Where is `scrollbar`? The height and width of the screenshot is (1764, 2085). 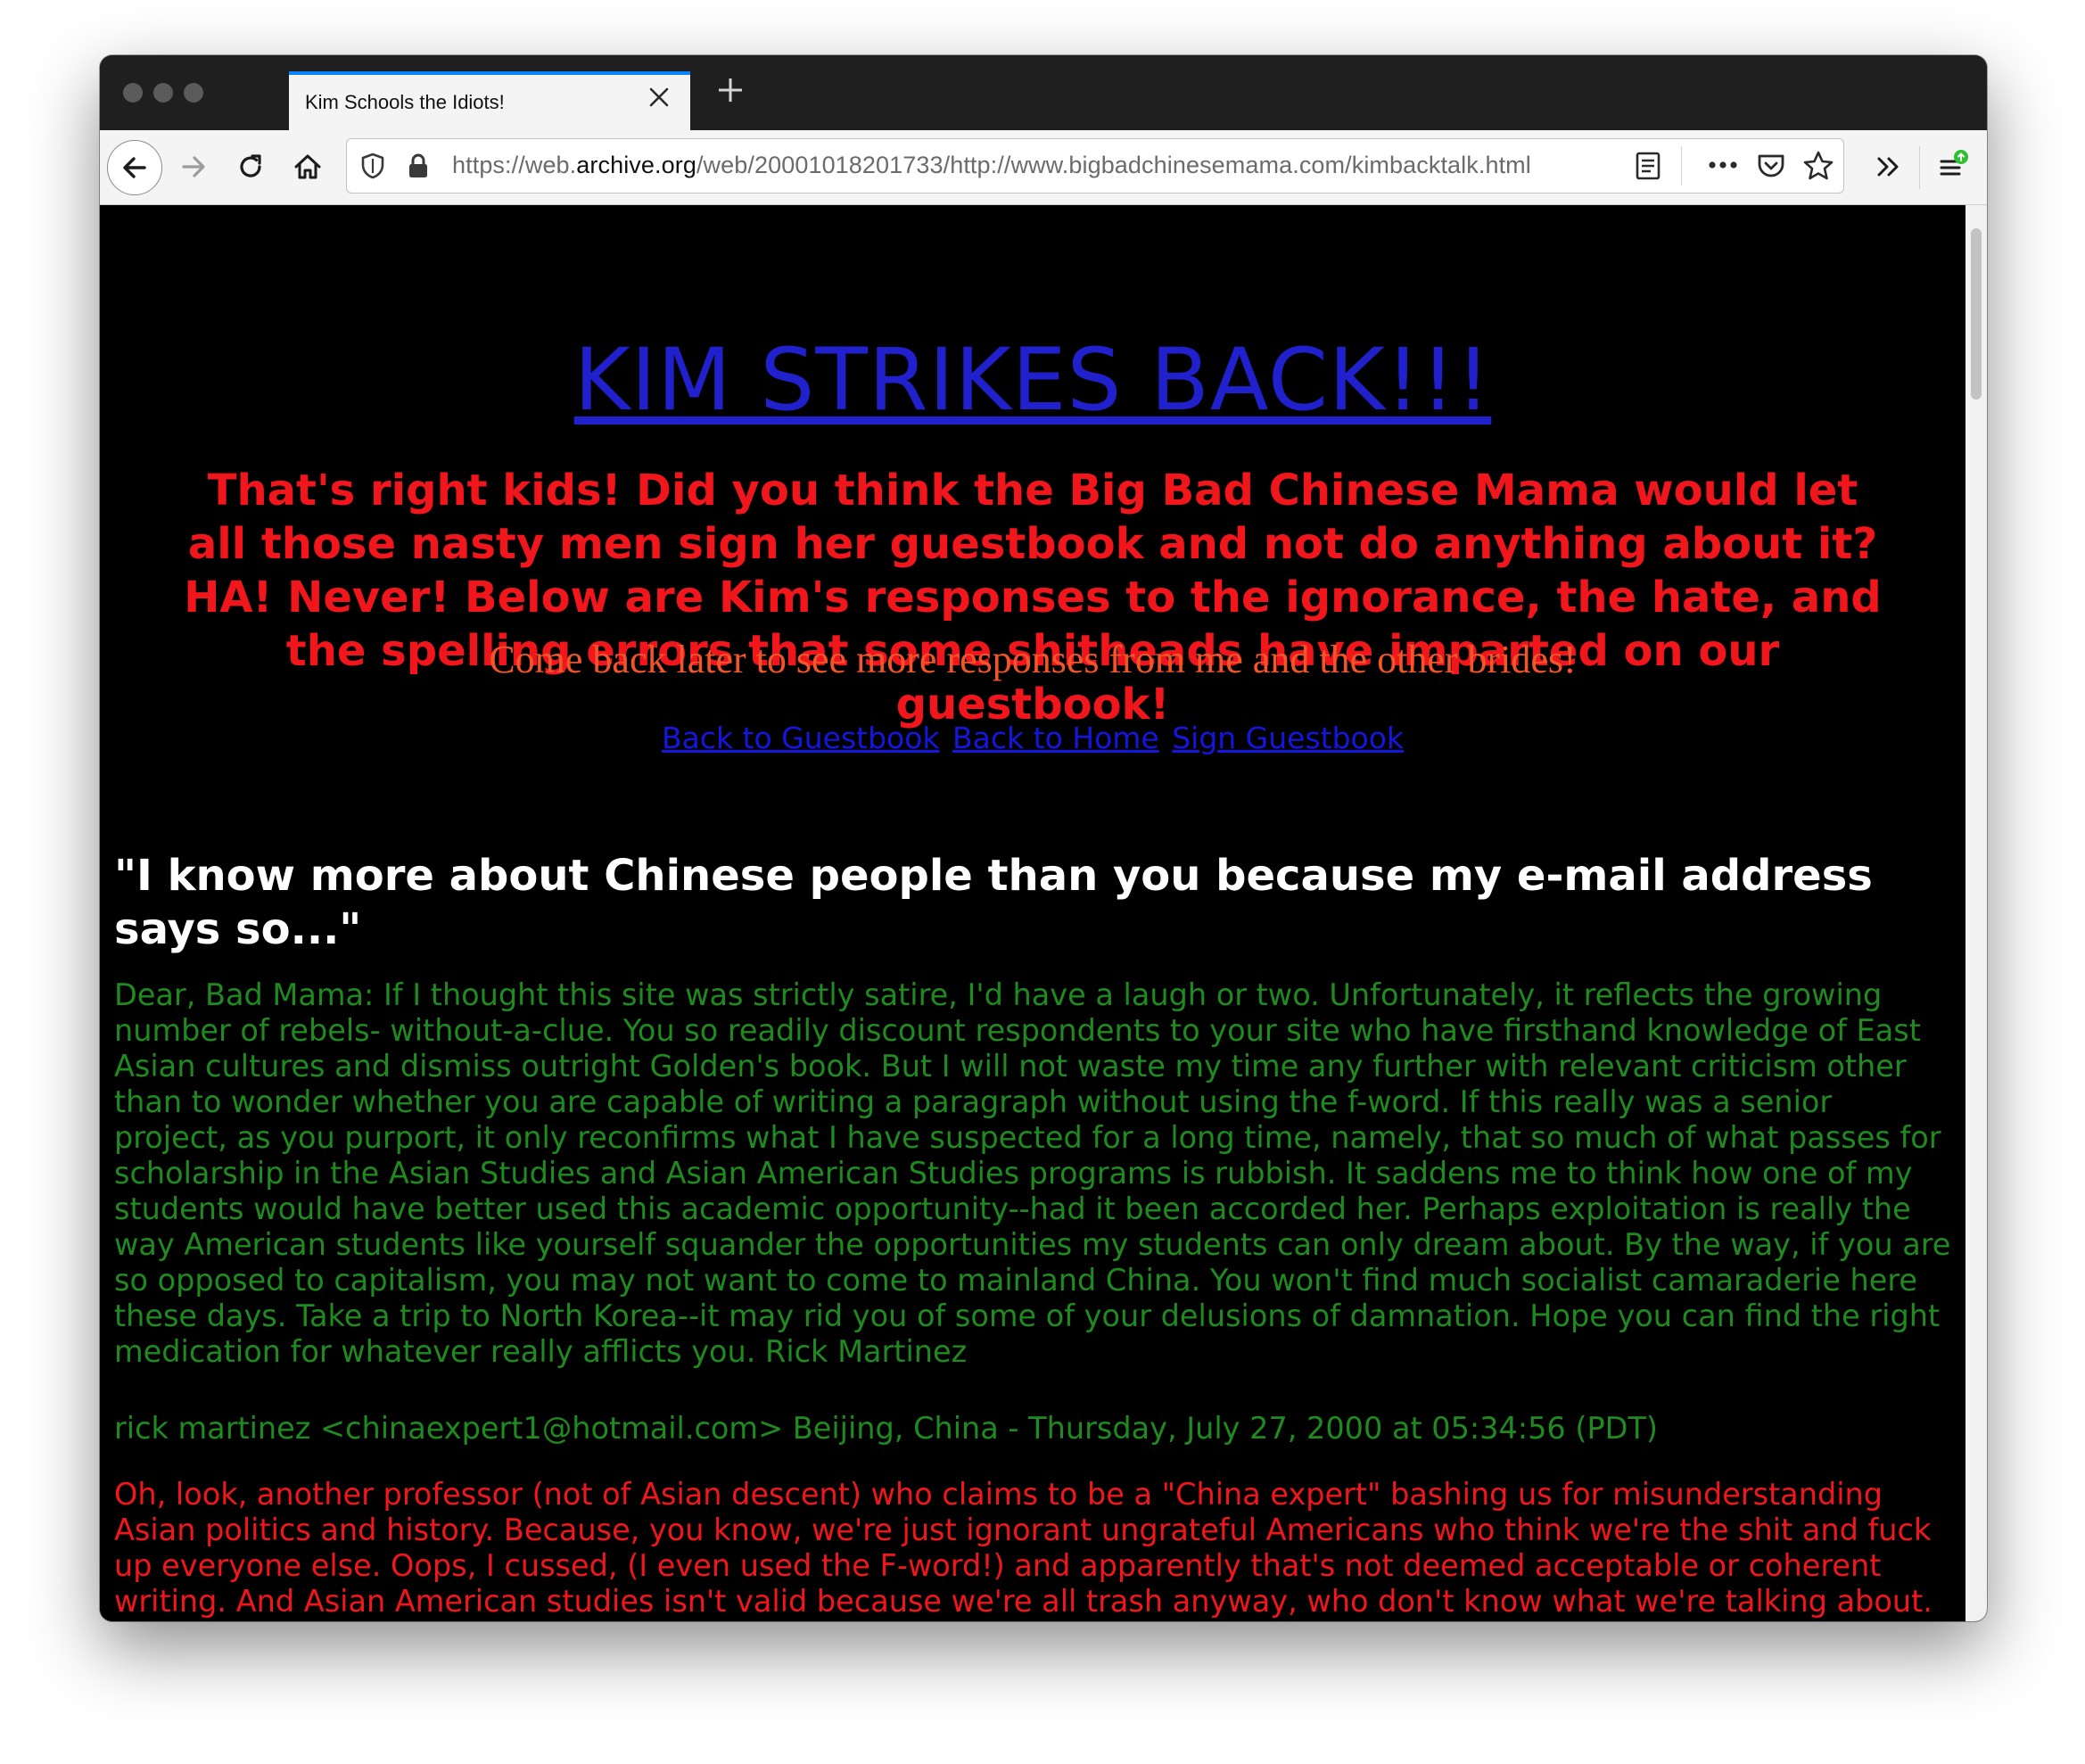
scrollbar is located at coordinates (1976, 913).